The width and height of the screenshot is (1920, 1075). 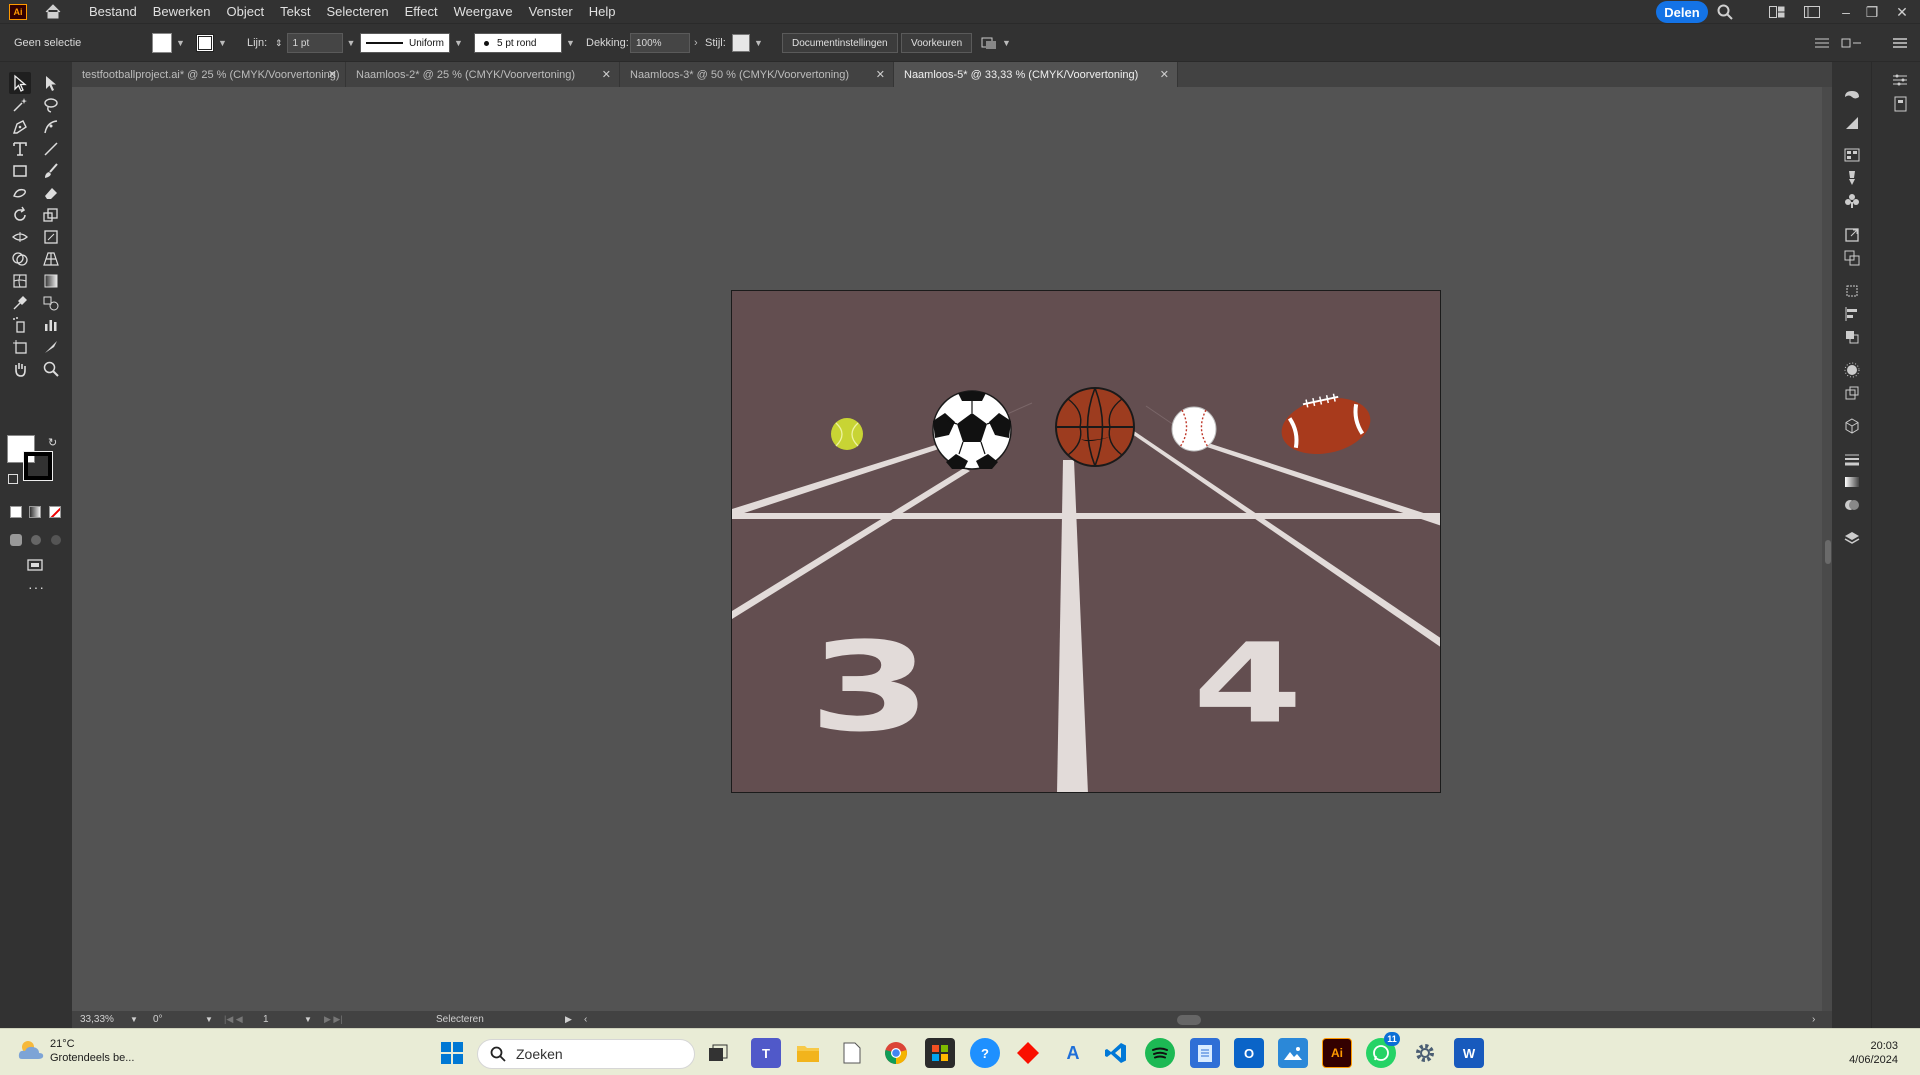 I want to click on more-tools-icon: ···, so click(x=36, y=587).